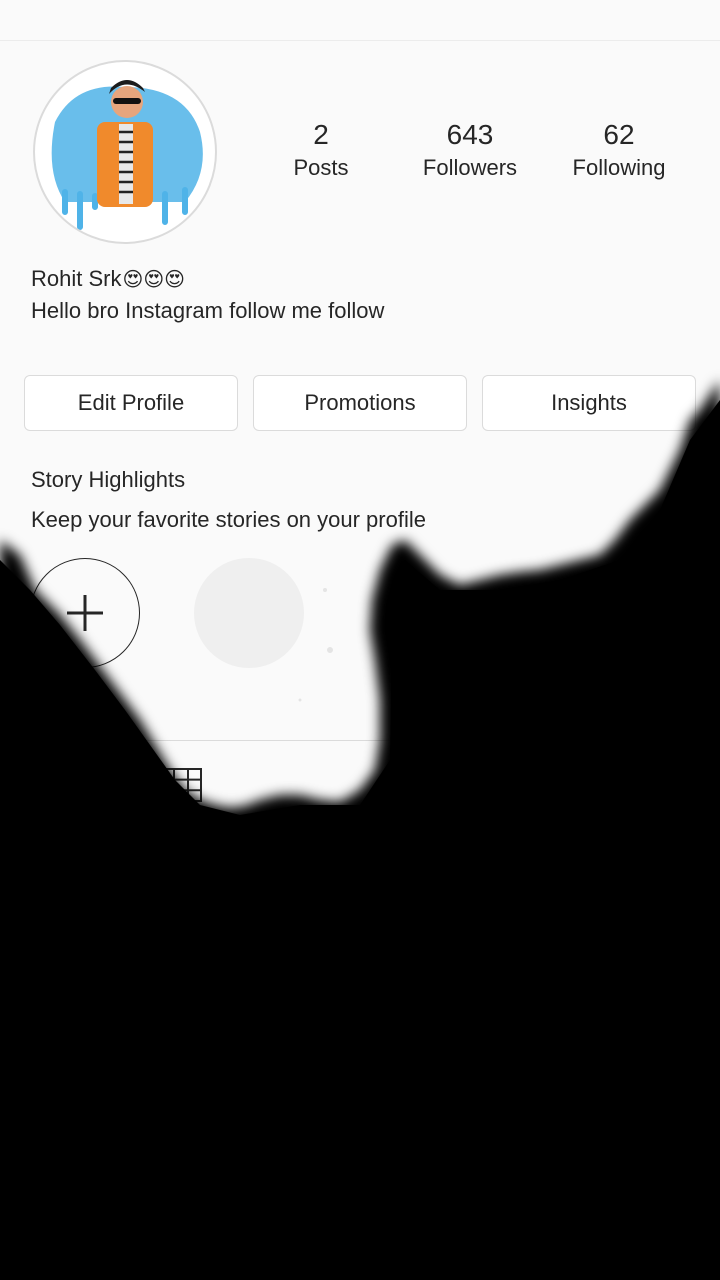 This screenshot has height=1280, width=720. What do you see at coordinates (154, 280) in the screenshot?
I see `profile-name-emojis: 😍😍😍` at bounding box center [154, 280].